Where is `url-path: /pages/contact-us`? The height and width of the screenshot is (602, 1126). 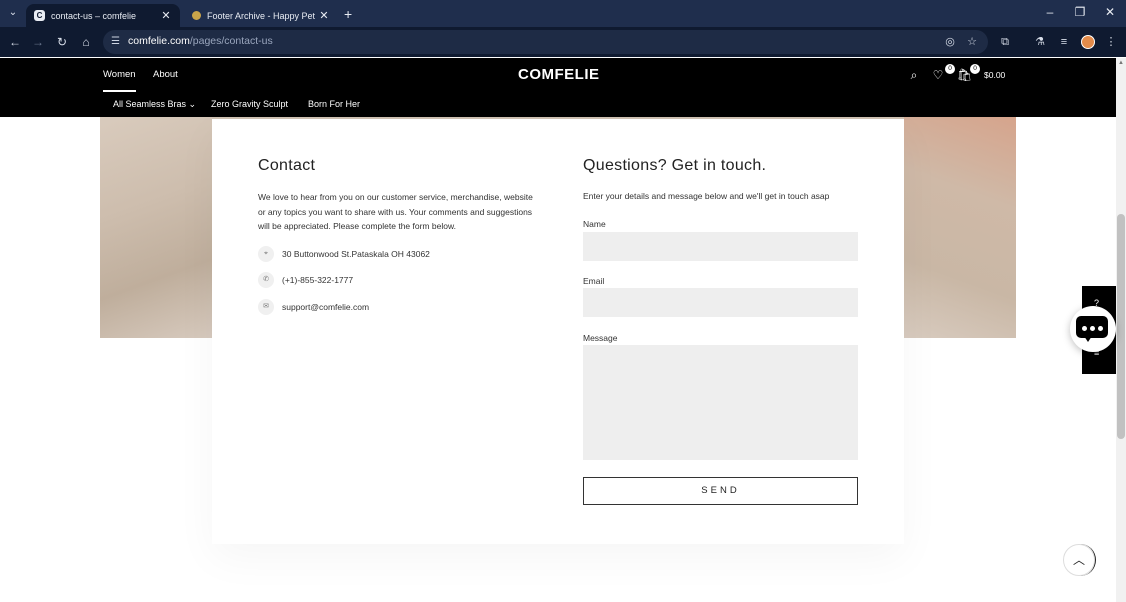 url-path: /pages/contact-us is located at coordinates (231, 41).